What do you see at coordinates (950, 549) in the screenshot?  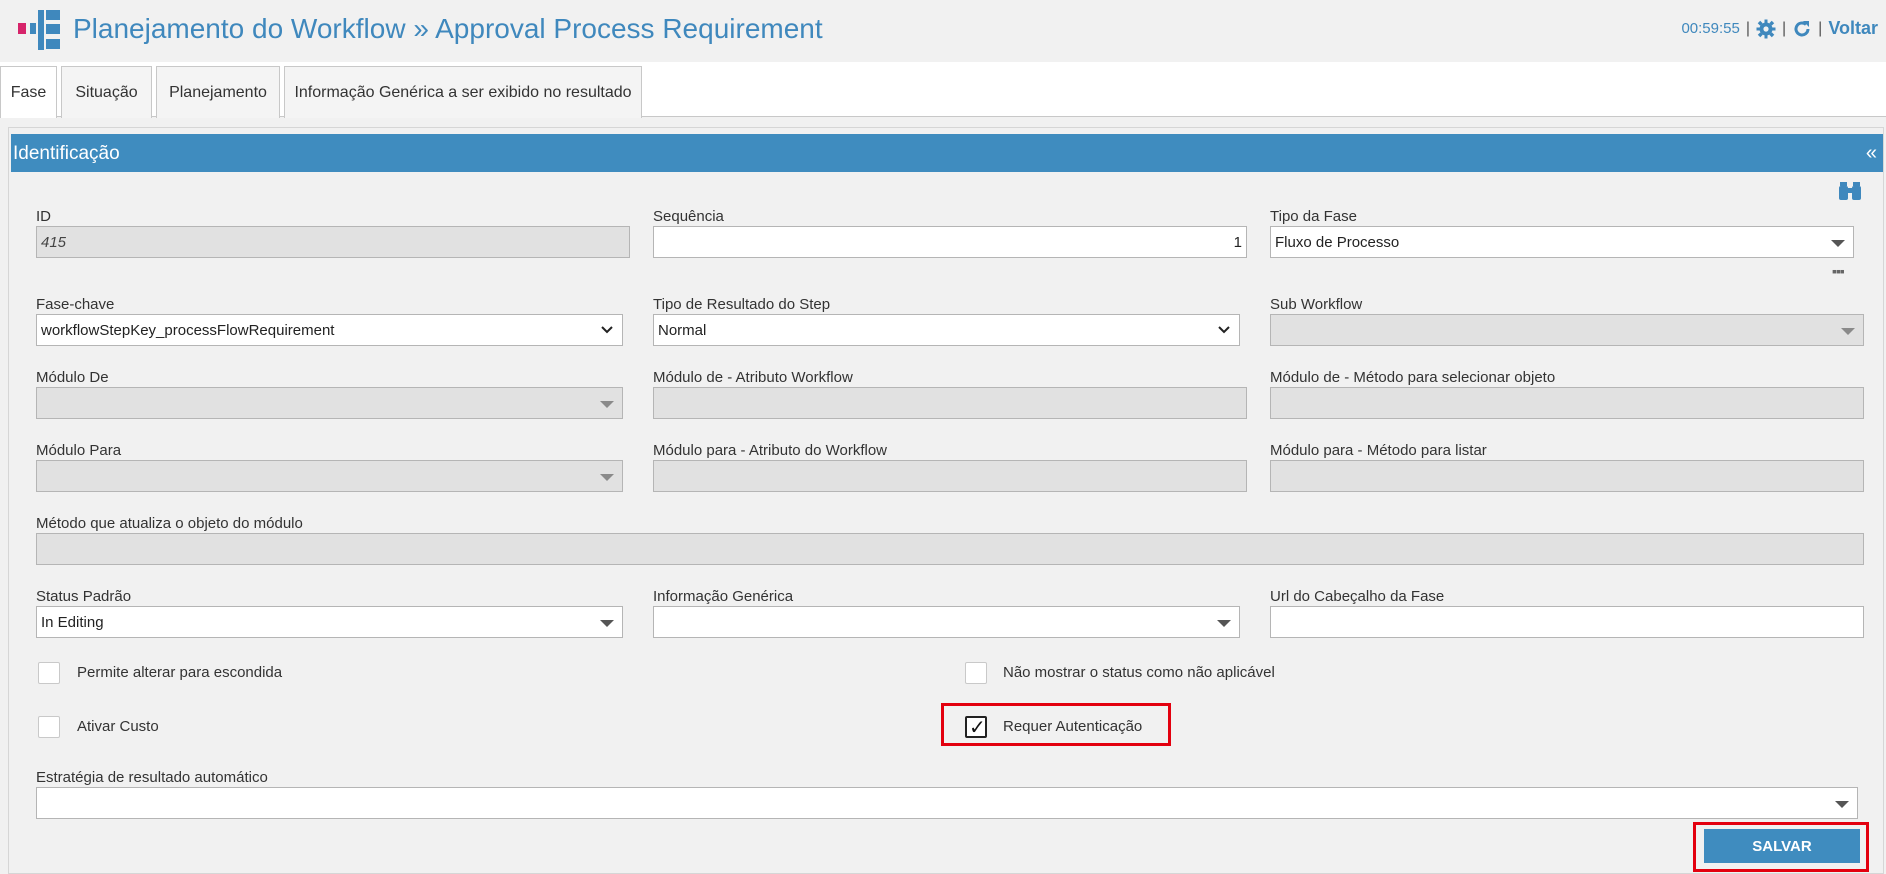 I see `metodo-atualiza-input` at bounding box center [950, 549].